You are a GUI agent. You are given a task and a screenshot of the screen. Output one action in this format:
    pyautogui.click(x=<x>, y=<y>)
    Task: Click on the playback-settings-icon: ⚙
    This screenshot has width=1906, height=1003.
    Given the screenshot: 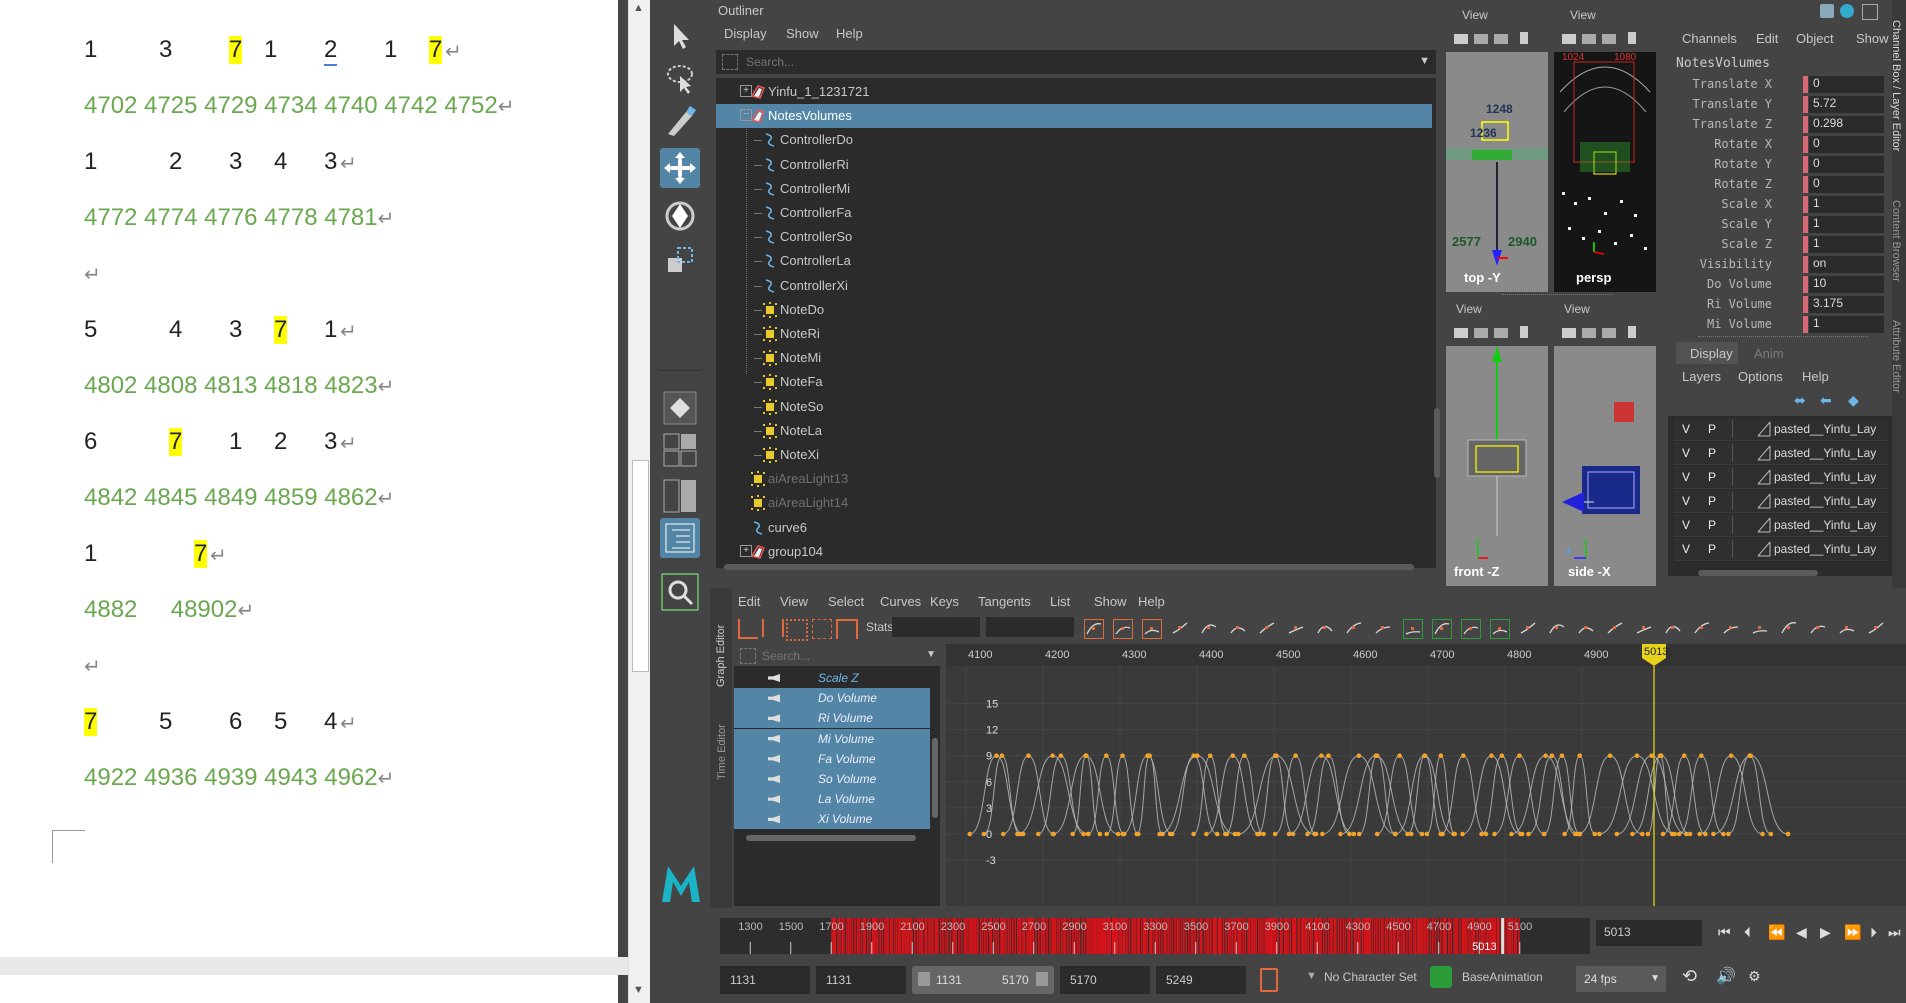 What is the action you would take?
    pyautogui.click(x=1754, y=976)
    